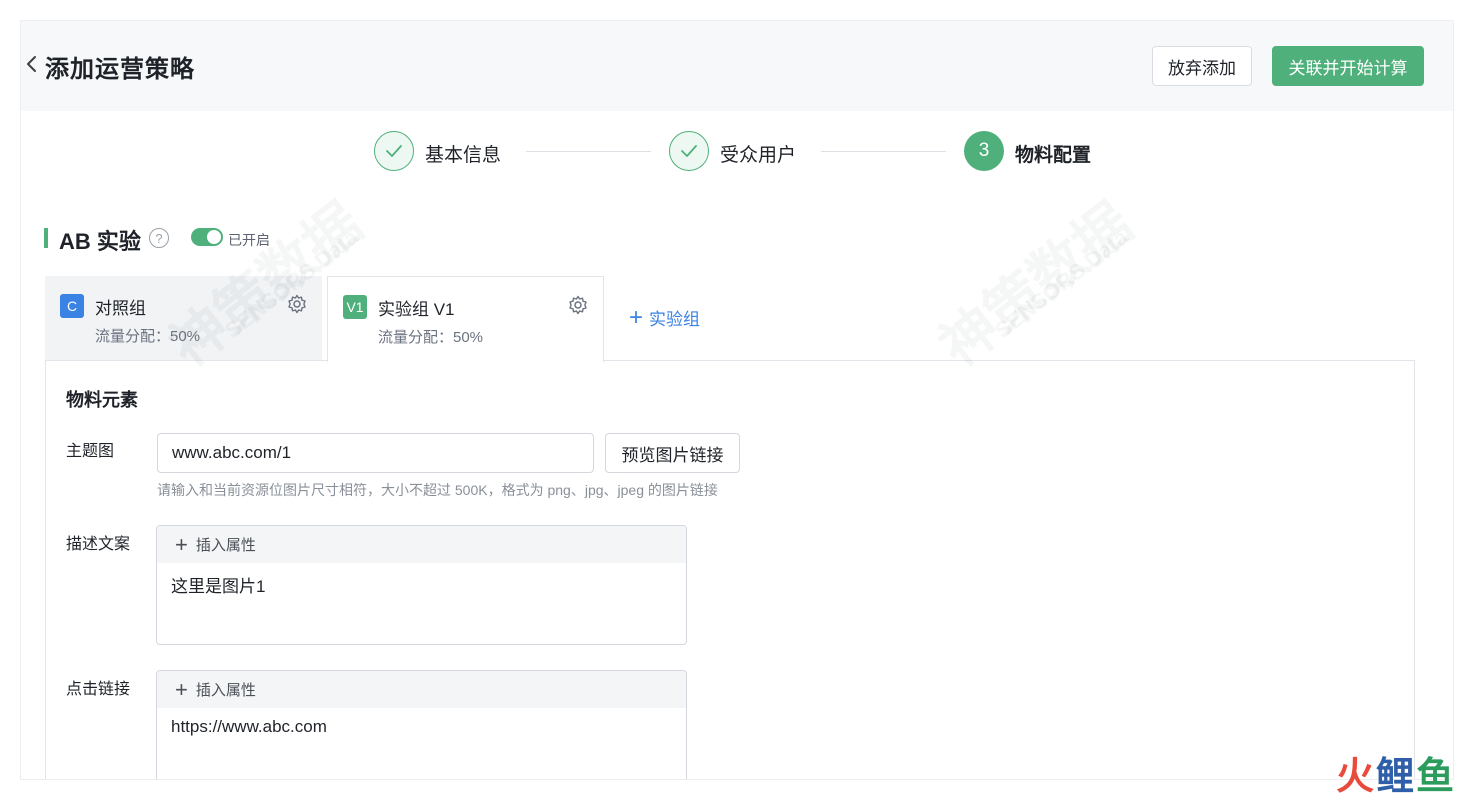 The height and width of the screenshot is (806, 1478). I want to click on toggle-knob, so click(214, 237).